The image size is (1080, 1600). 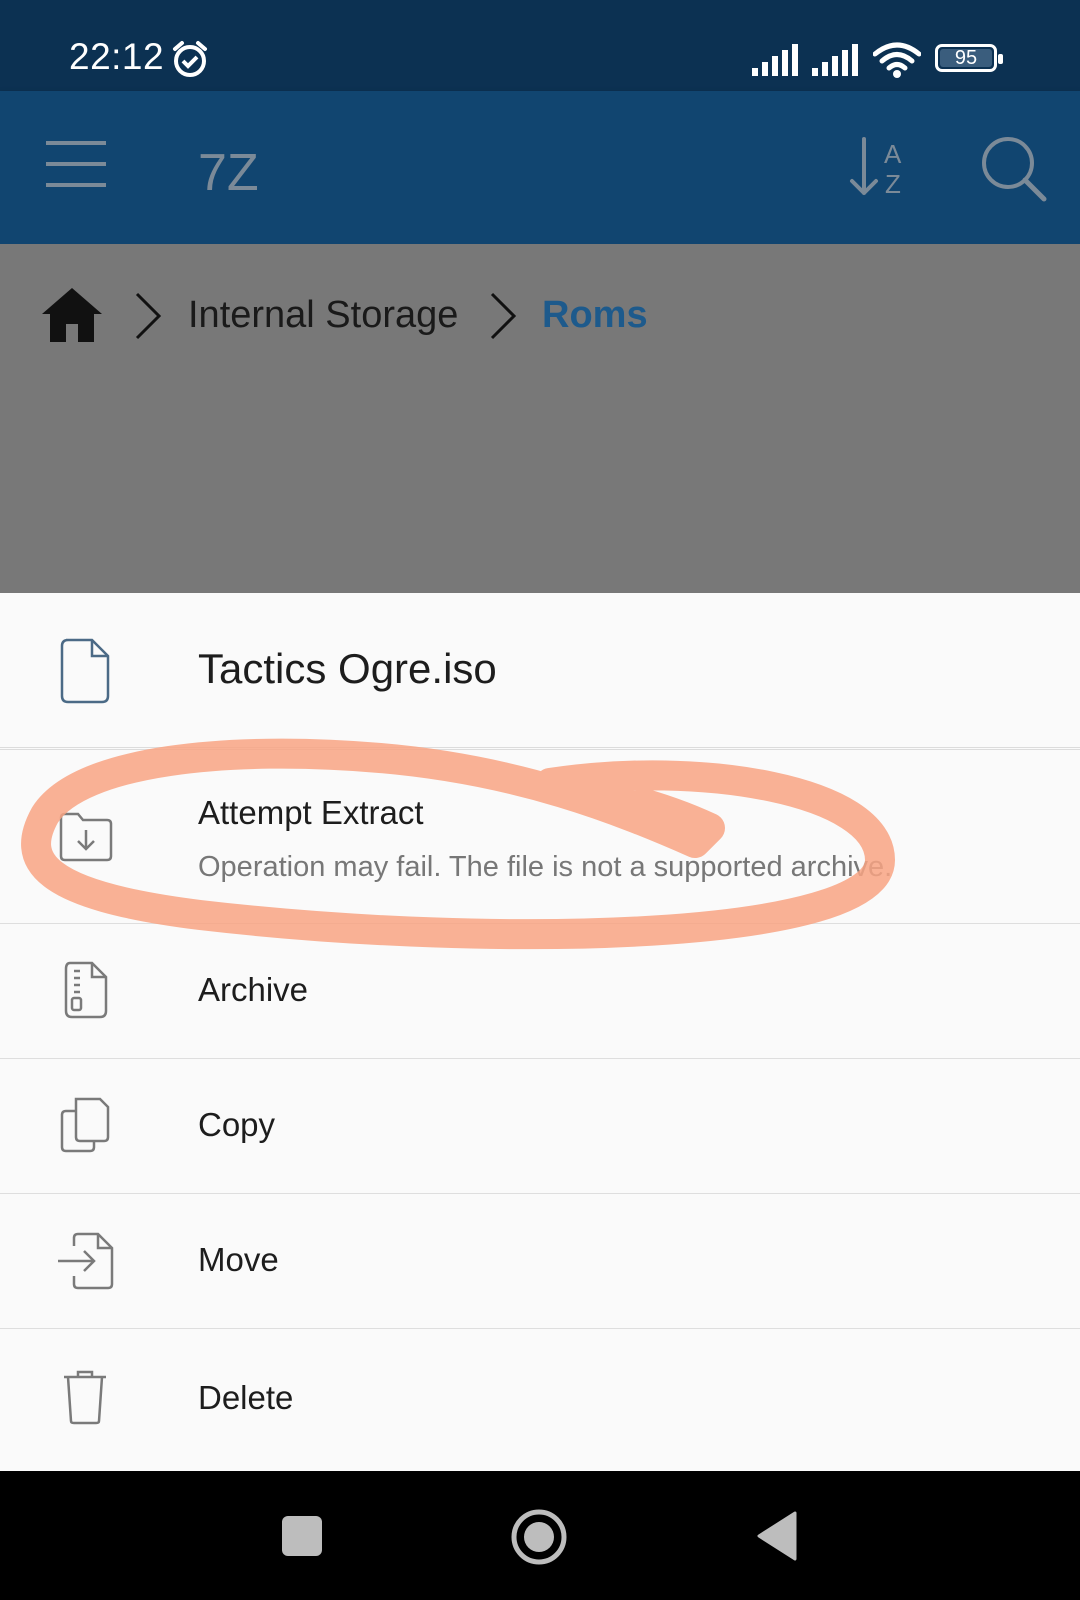 I want to click on app-title: 7Z, so click(x=228, y=173).